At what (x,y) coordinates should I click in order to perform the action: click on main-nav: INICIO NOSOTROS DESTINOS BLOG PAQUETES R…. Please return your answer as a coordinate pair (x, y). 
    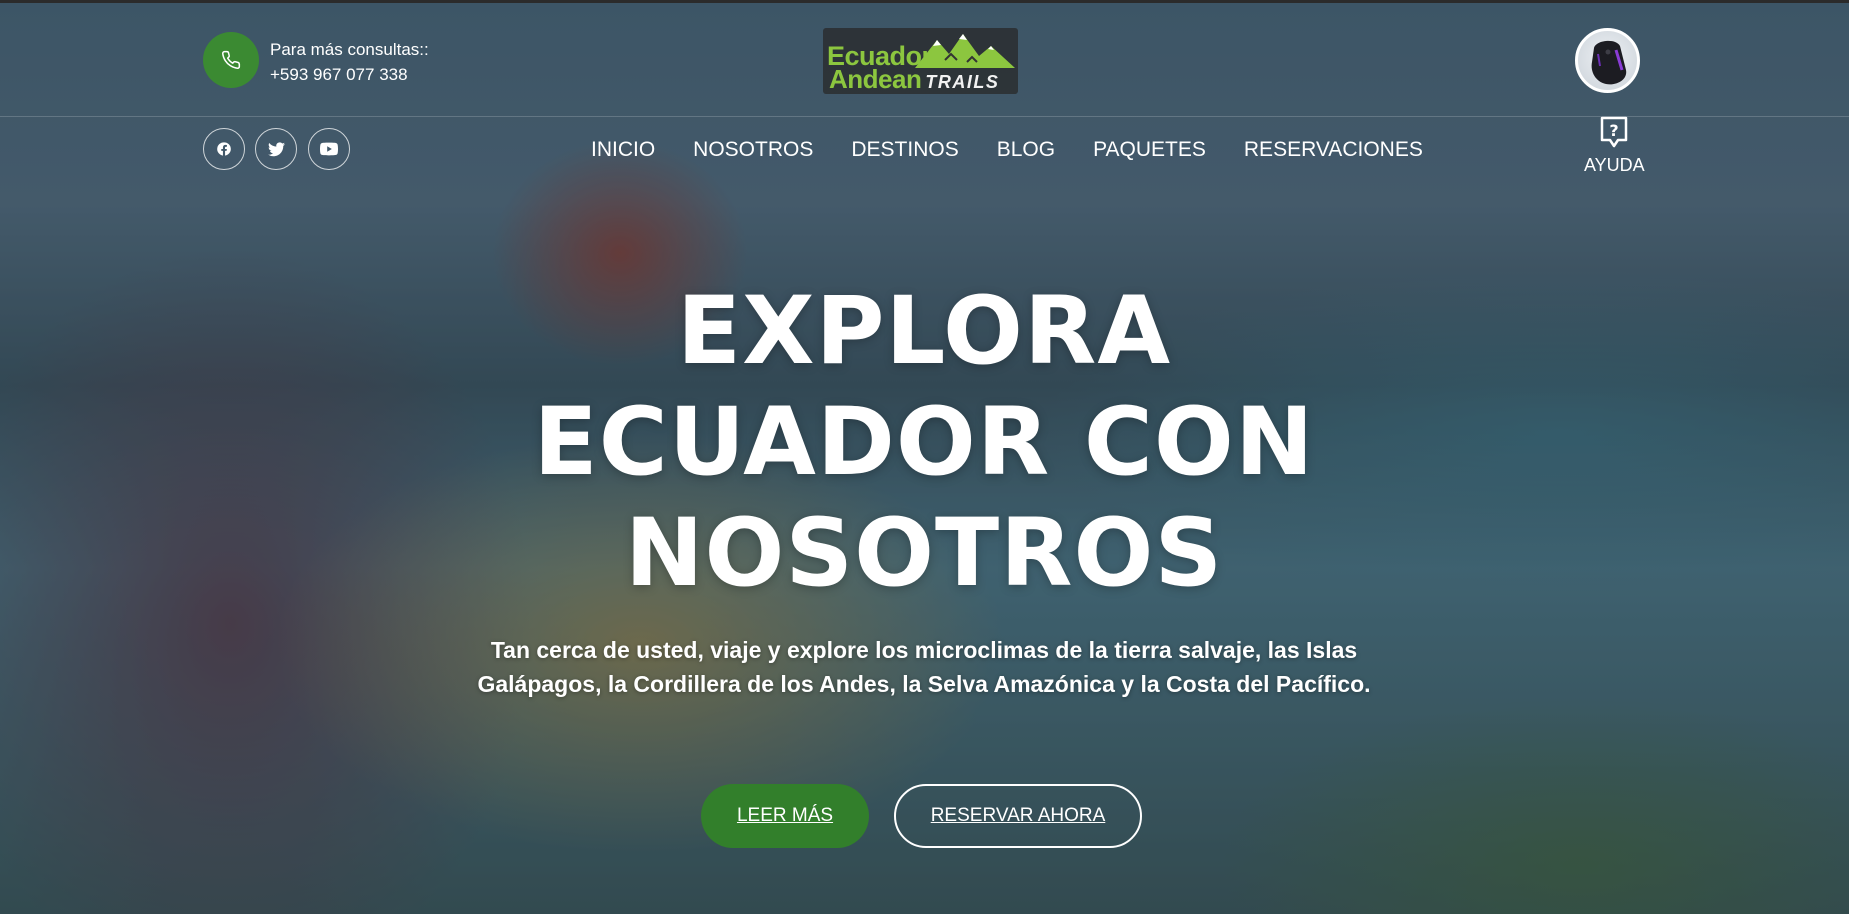
    Looking at the image, I should click on (1007, 150).